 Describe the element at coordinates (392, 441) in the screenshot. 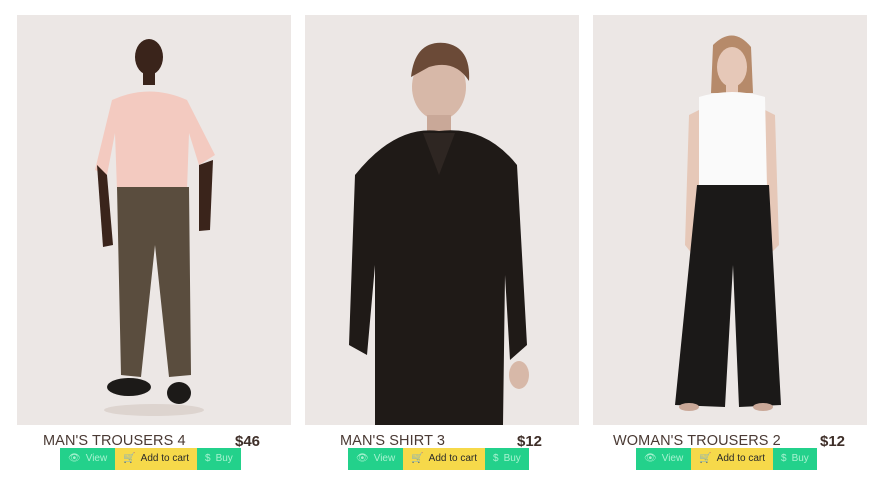

I see `product-name: MAN'S SHIRT 3` at that location.